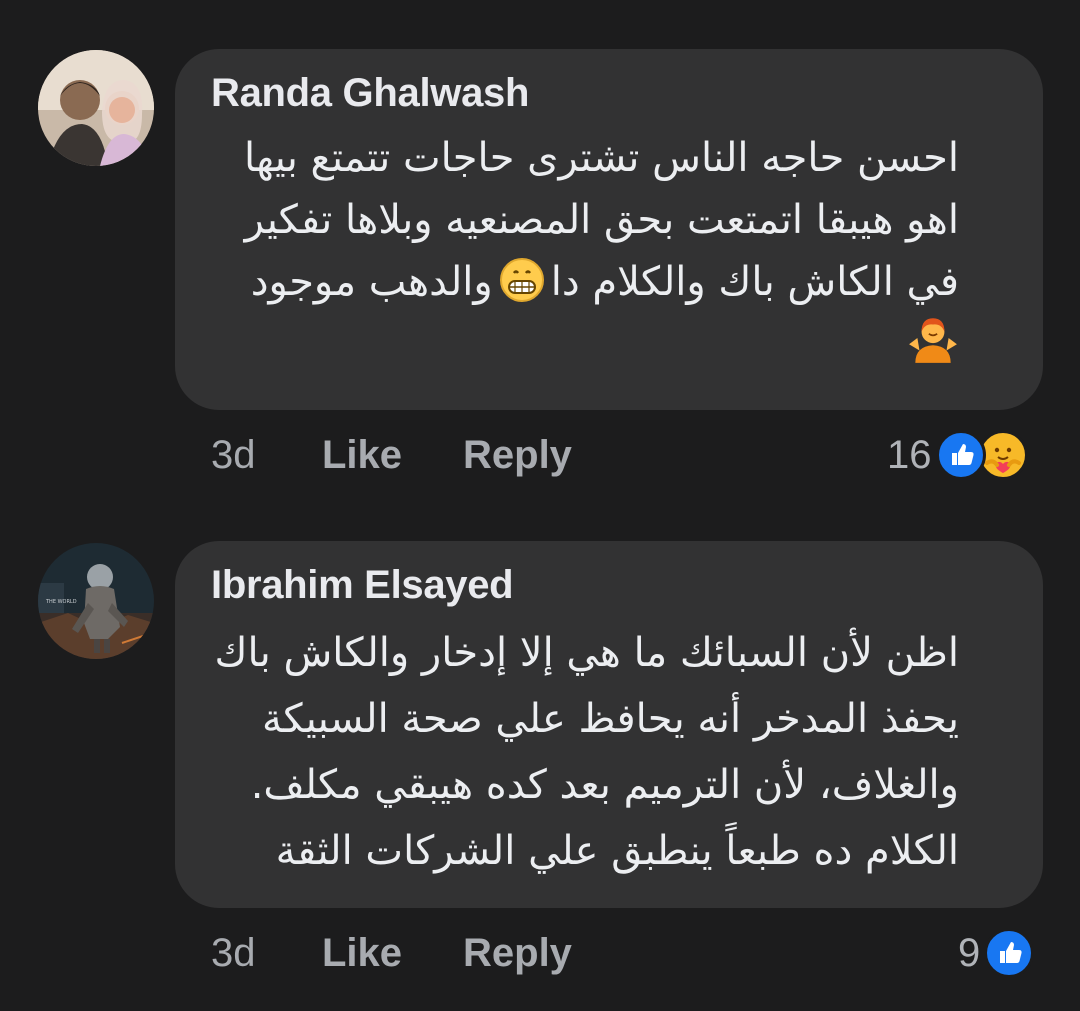 The image size is (1080, 1011). Describe the element at coordinates (521, 280) in the screenshot. I see `grinning-face-emoji` at that location.